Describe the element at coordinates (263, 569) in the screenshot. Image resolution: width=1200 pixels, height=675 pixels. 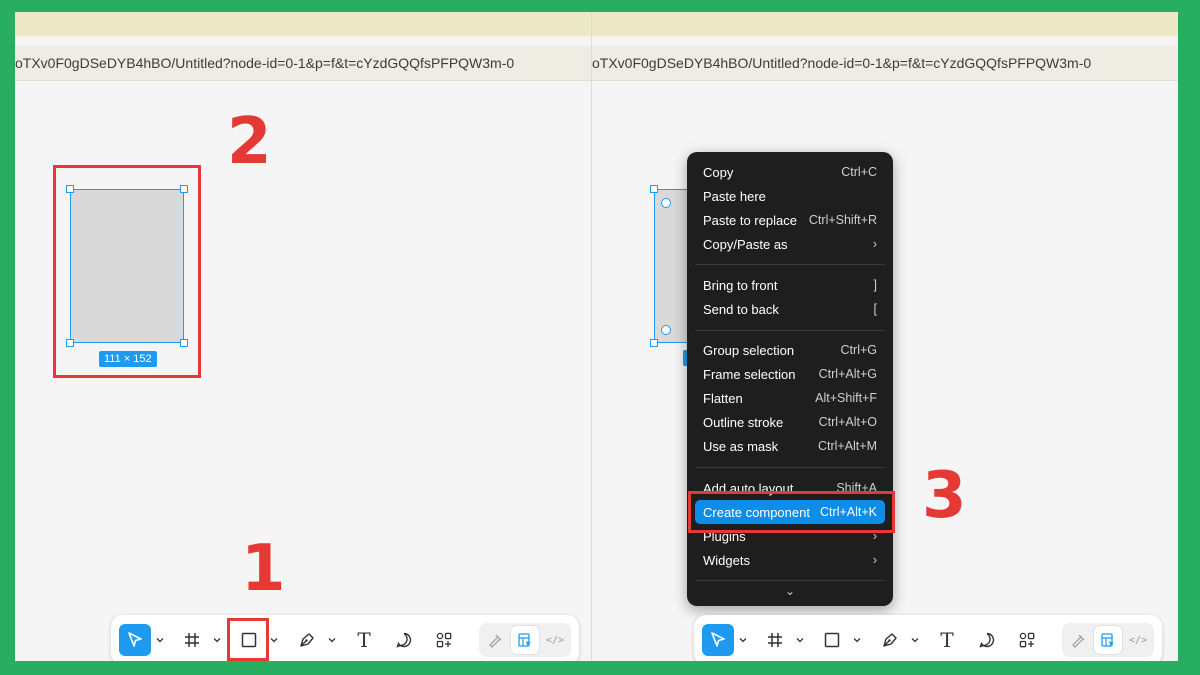
I see `step-number-1: 1` at that location.